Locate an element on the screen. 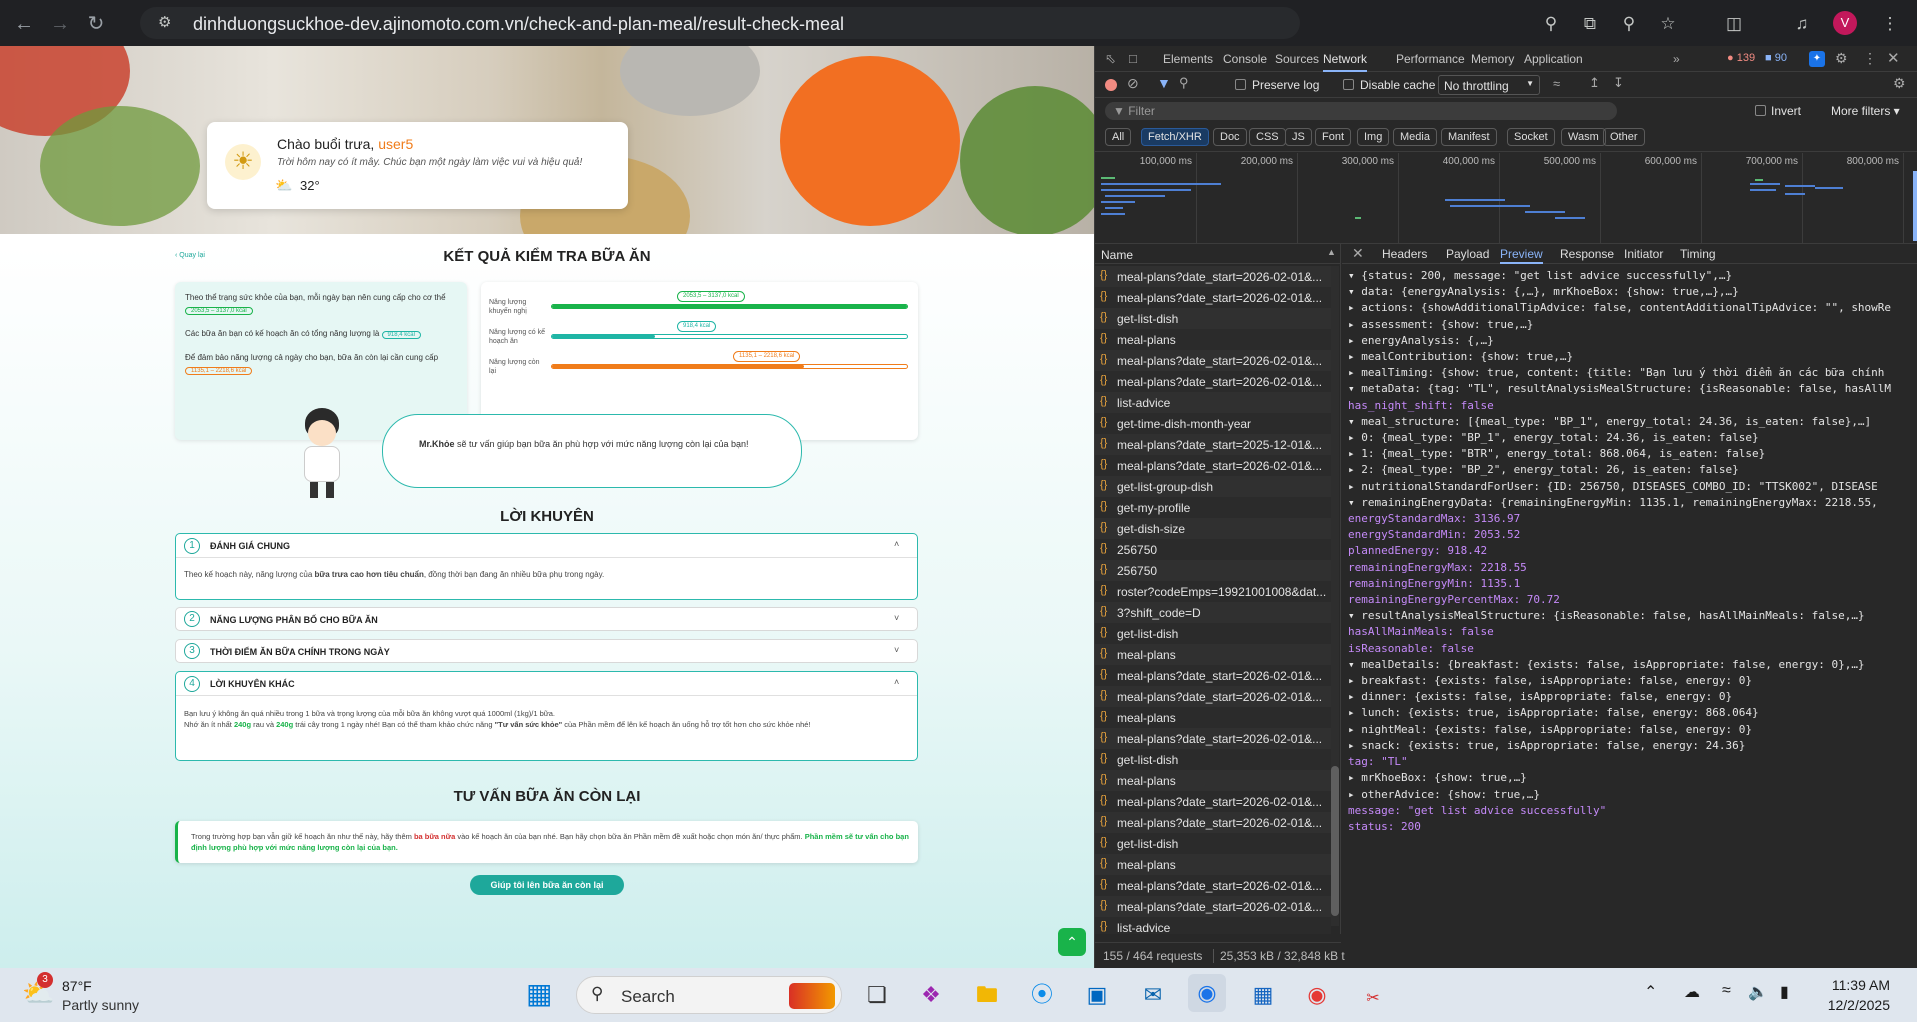 The width and height of the screenshot is (1917, 1022). section-1-header: 1 ĐÁNH GIÁ CHUNG ˄ is located at coordinates (546, 546).